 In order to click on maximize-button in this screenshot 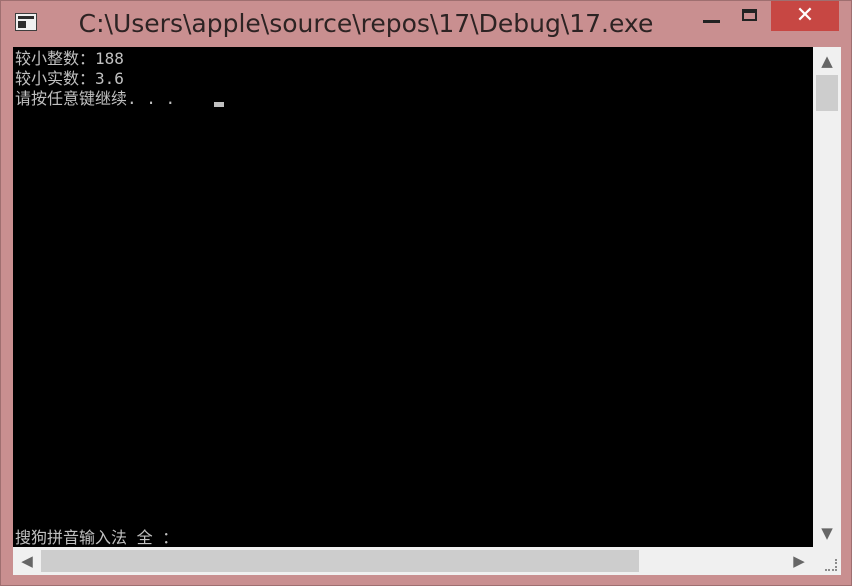, I will do `click(752, 16)`.